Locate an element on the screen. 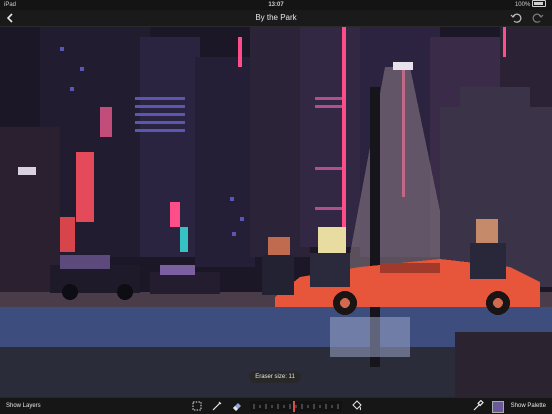  light-pool is located at coordinates (370, 337).